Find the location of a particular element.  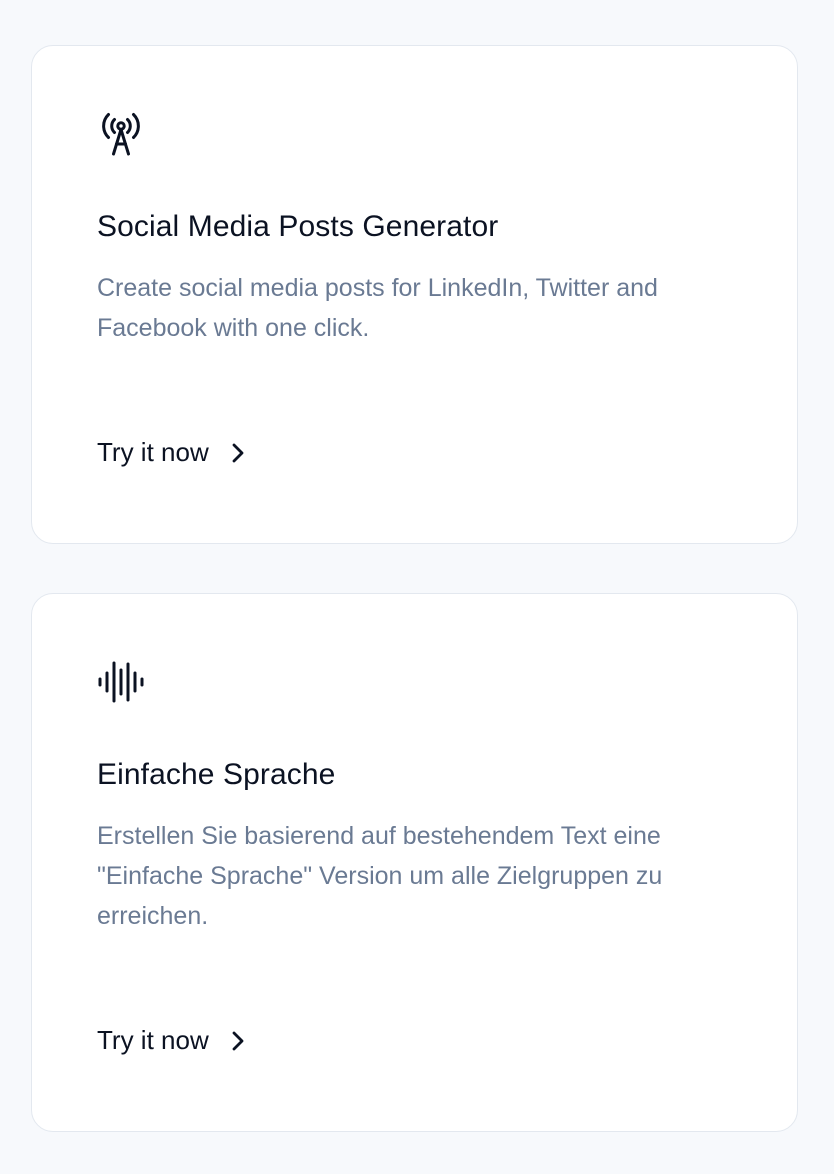

audio-waveform-icon is located at coordinates (121, 682).